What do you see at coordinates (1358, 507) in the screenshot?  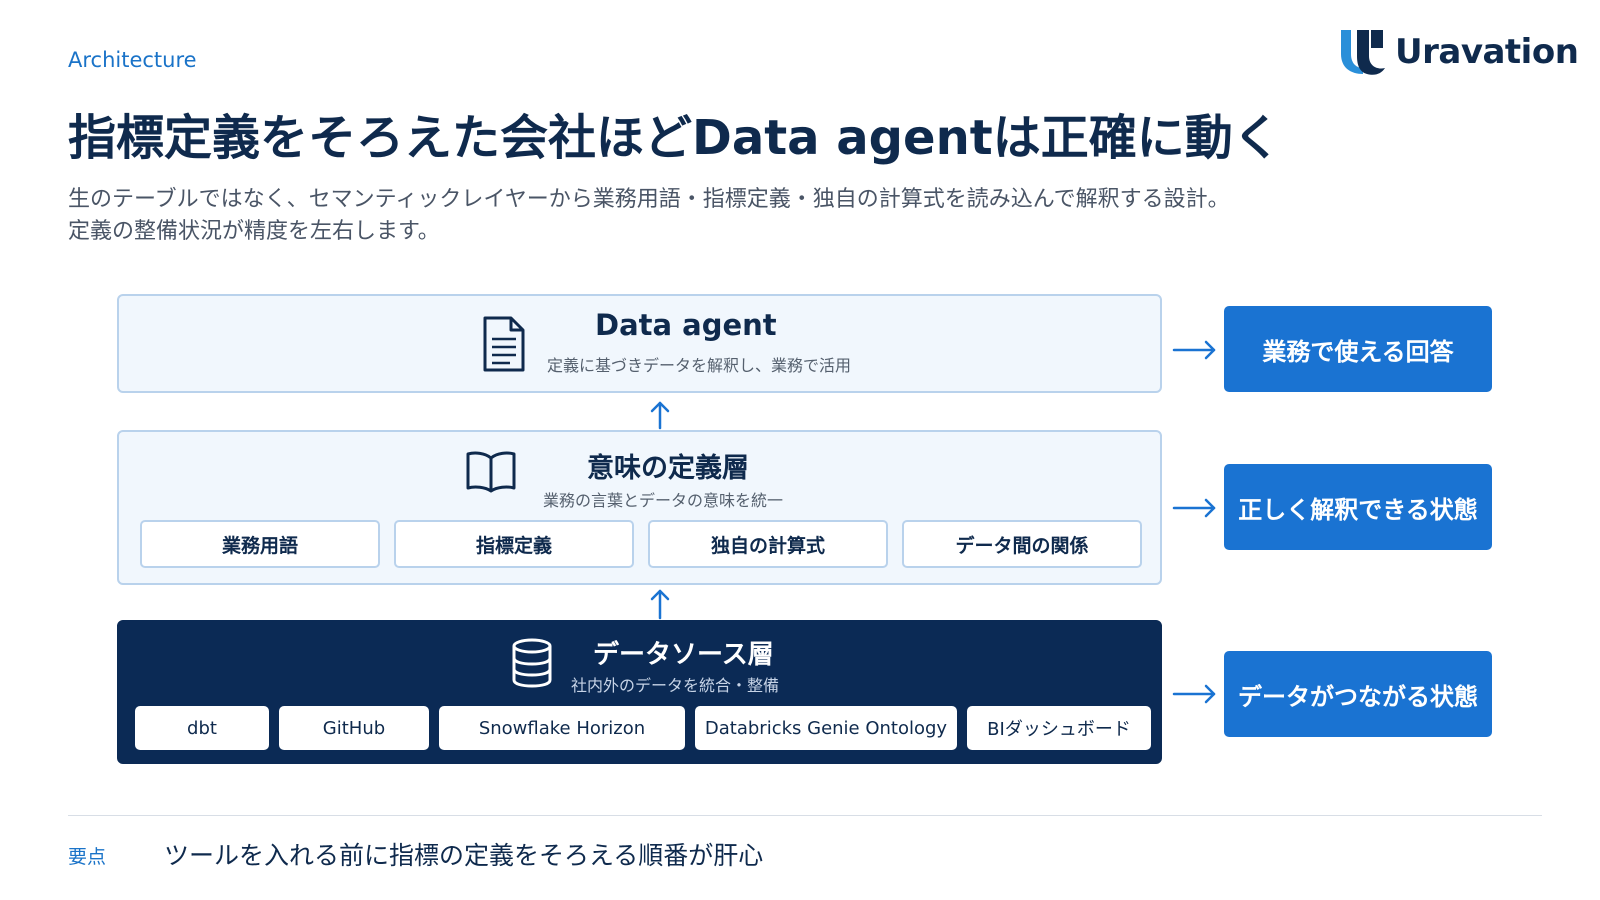 I see `result-correct-interpretation: 正しく解釈できる状態` at bounding box center [1358, 507].